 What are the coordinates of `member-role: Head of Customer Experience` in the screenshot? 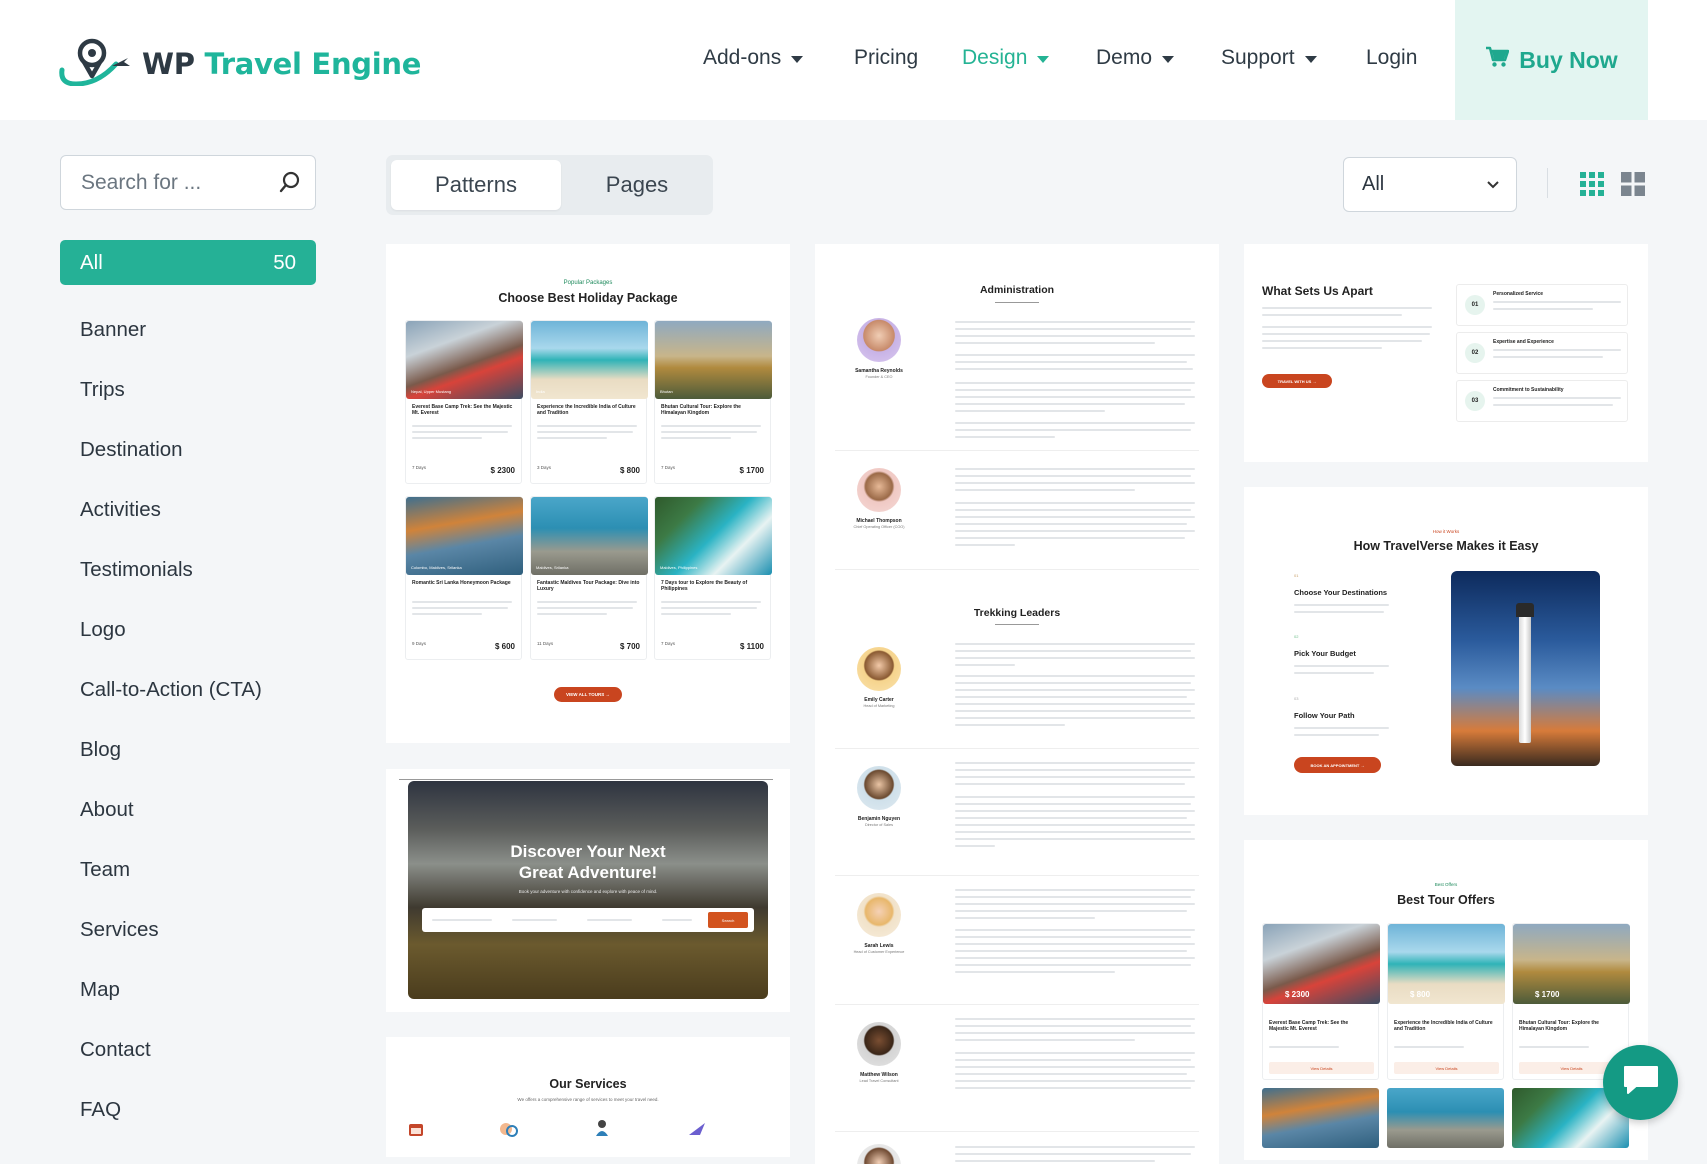 It's located at (879, 952).